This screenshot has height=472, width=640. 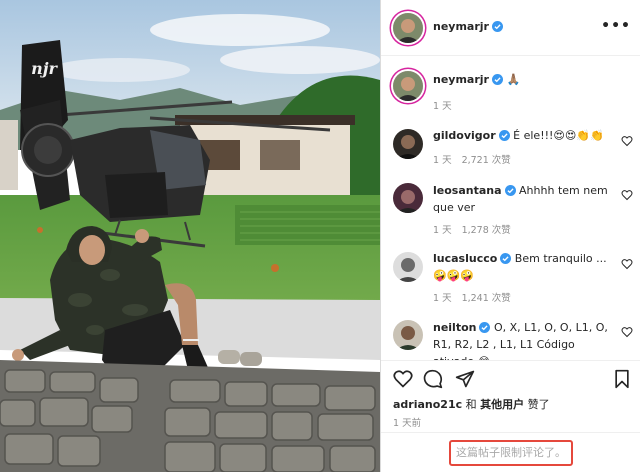 I want to click on commenter-username: neilton, so click(x=454, y=327).